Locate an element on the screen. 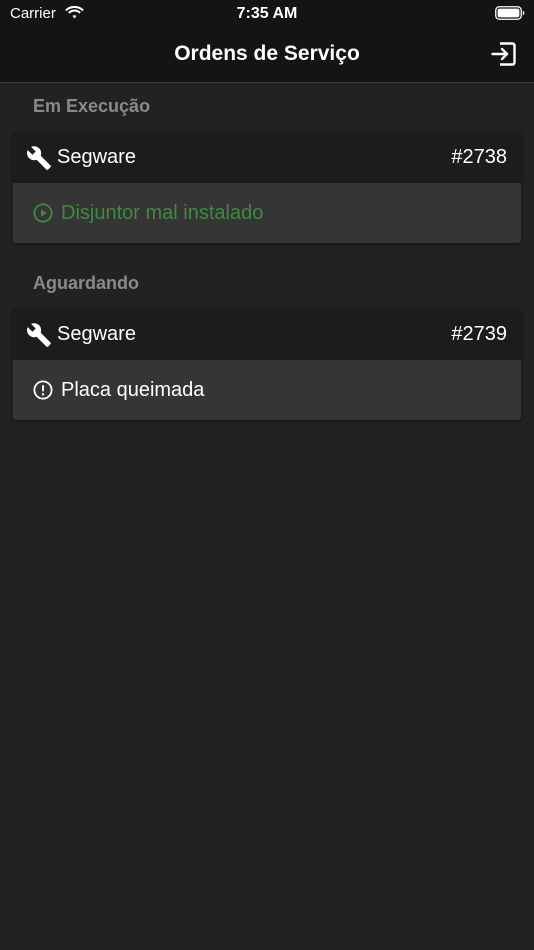  order-card-header: Segware #2738 is located at coordinates (267, 157).